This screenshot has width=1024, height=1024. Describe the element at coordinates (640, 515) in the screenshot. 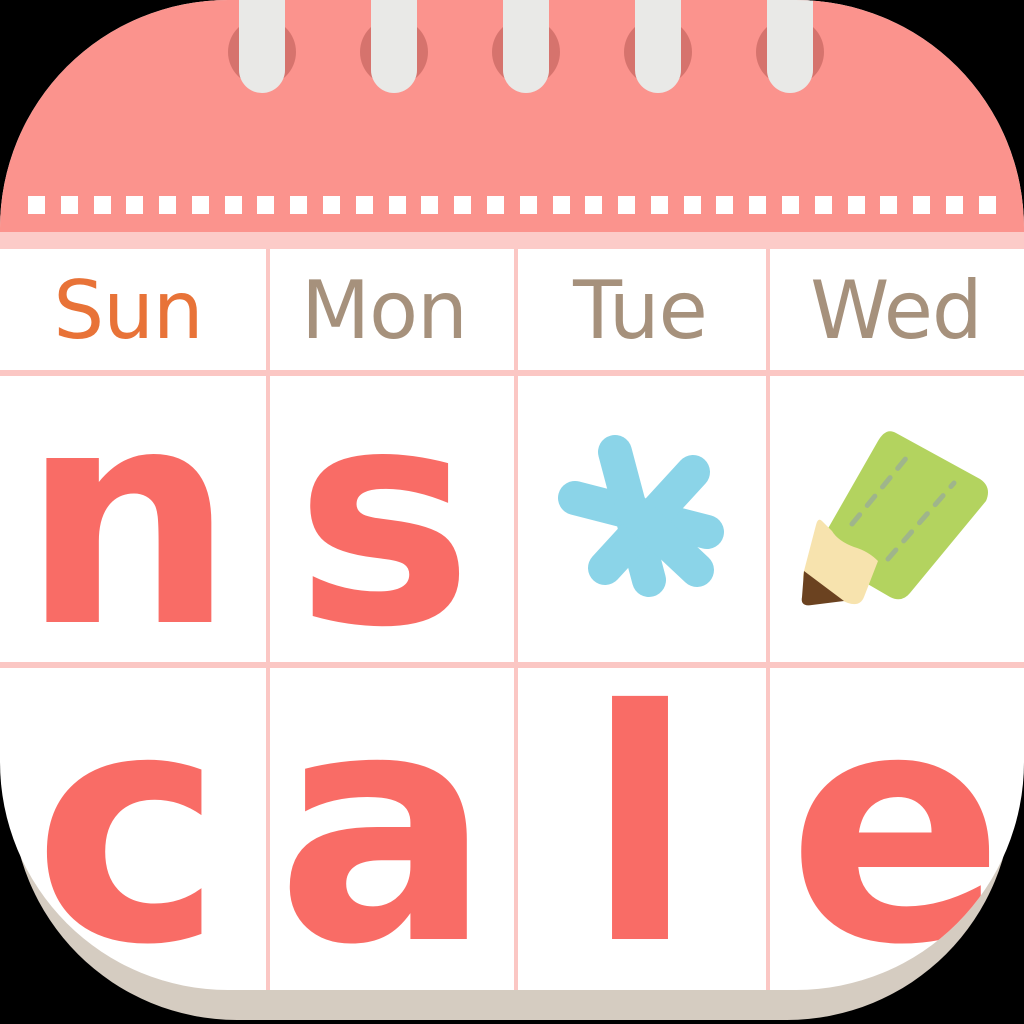

I see `asterisk-icon` at that location.